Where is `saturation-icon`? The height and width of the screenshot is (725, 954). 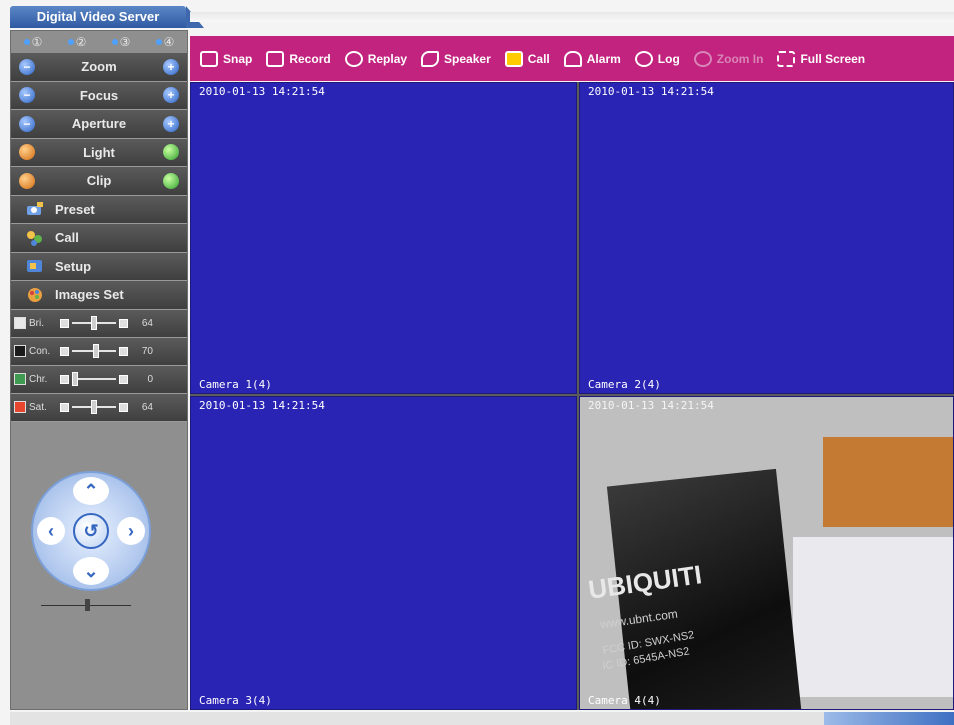 saturation-icon is located at coordinates (20, 407).